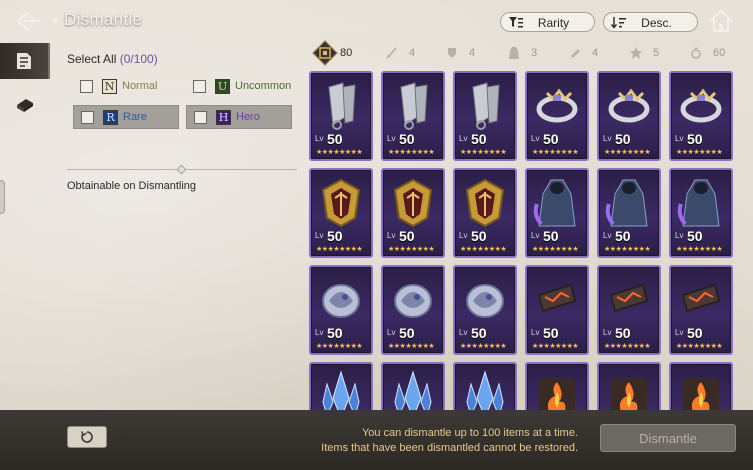 This screenshot has width=753, height=470. What do you see at coordinates (581, 53) in the screenshot?
I see `category-gauntlet: 4` at bounding box center [581, 53].